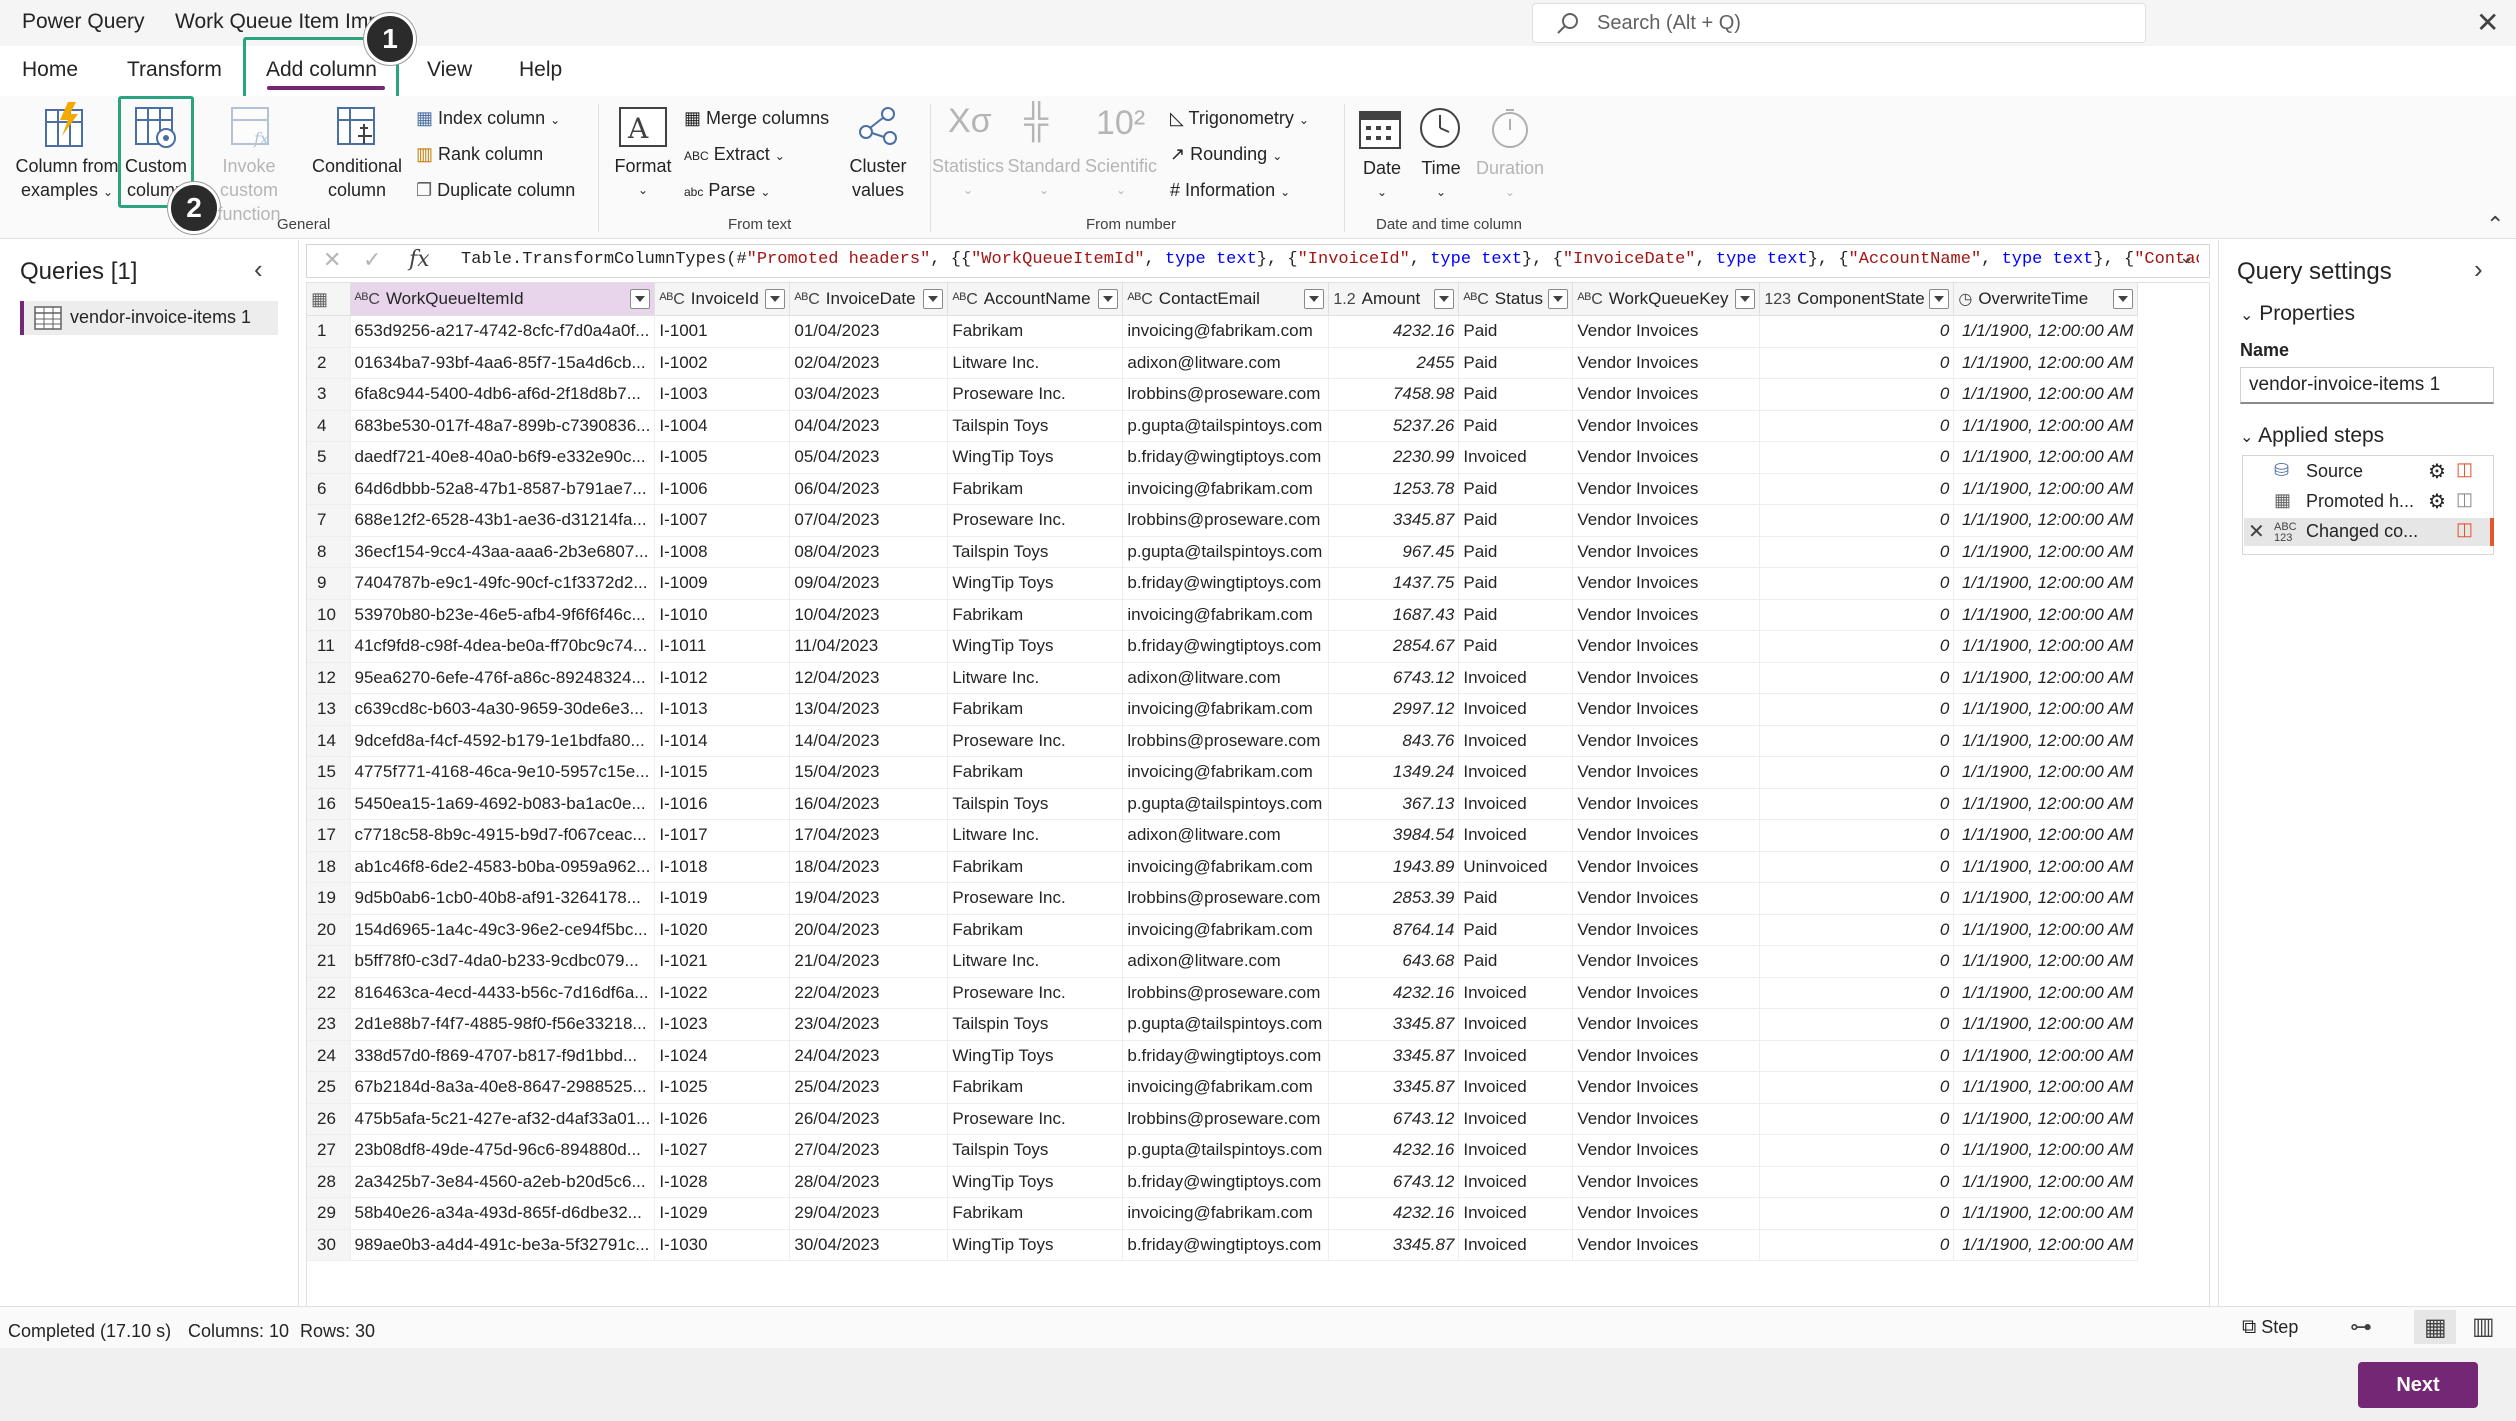 Image resolution: width=2516 pixels, height=1421 pixels. I want to click on row-number: 22, so click(329, 993).